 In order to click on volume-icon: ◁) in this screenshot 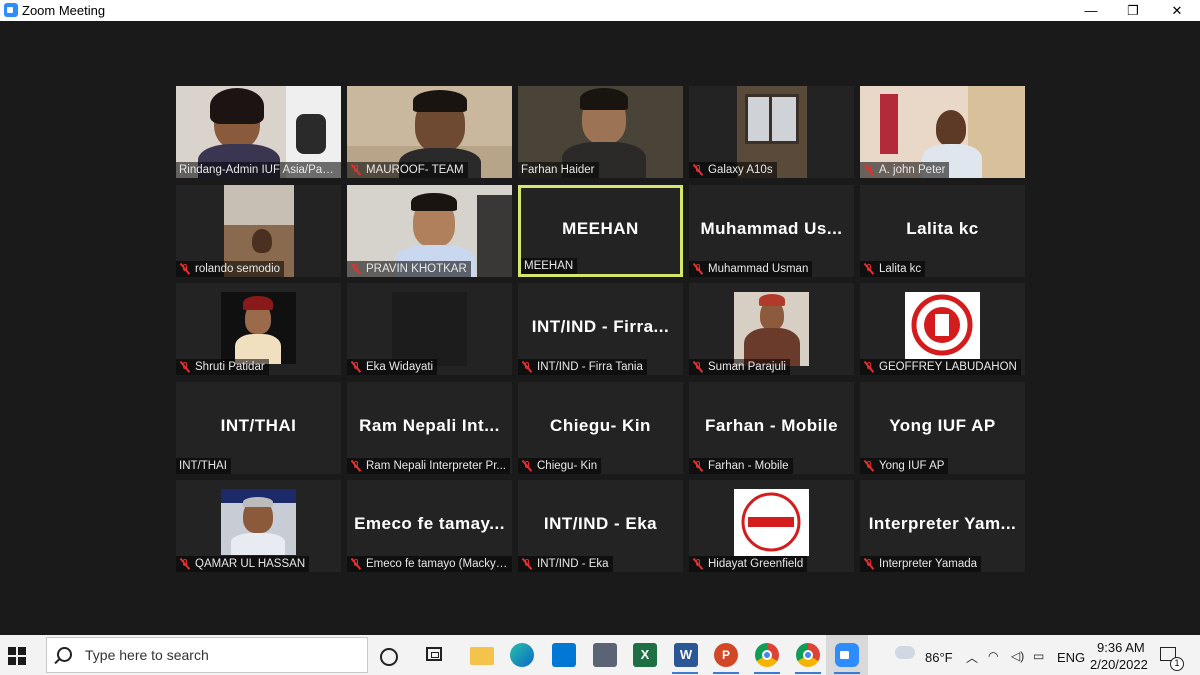, I will do `click(1017, 656)`.